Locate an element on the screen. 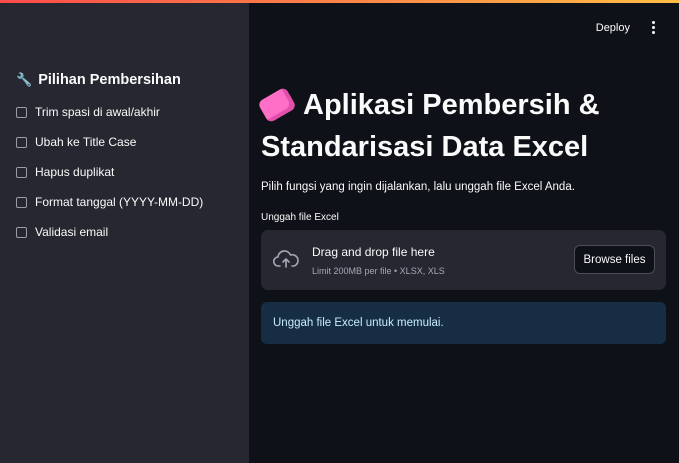 The height and width of the screenshot is (463, 679). checkbox-label: Format tanggal (YYYY-MM-DD) is located at coordinates (119, 202).